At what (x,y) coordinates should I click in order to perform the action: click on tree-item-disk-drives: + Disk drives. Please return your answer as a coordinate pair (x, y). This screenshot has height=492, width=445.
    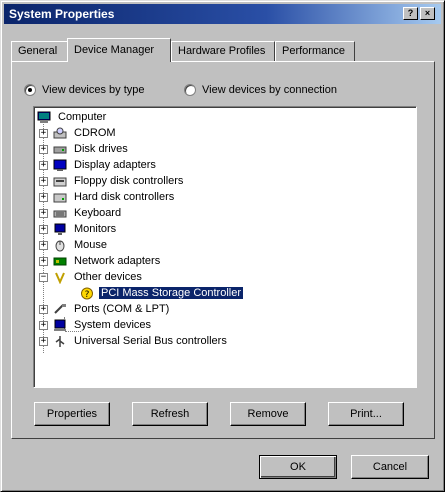
    Looking at the image, I should click on (84, 149).